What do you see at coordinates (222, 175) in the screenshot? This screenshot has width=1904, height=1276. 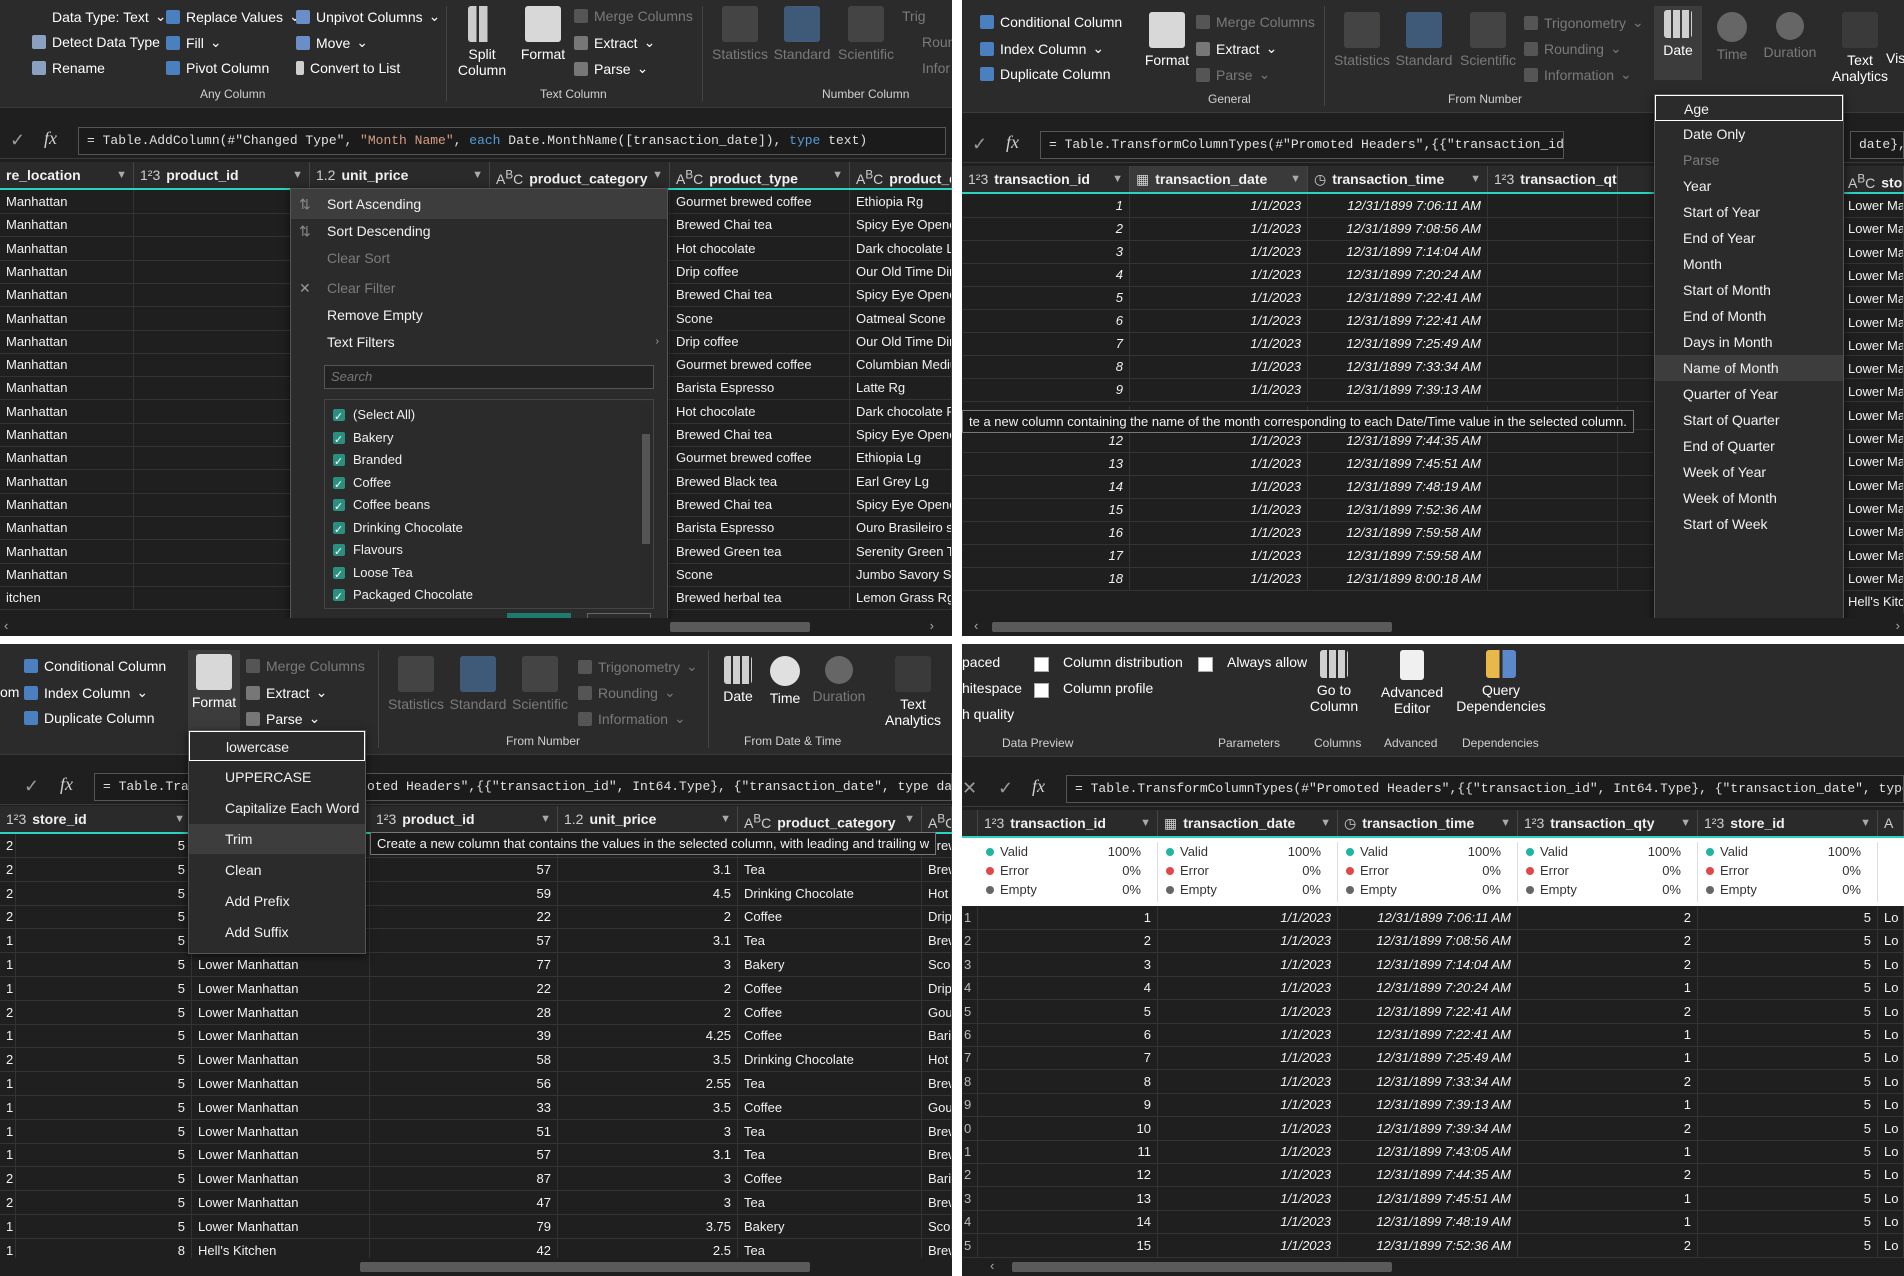 I see `column-header: 1²3 product_id ▼` at bounding box center [222, 175].